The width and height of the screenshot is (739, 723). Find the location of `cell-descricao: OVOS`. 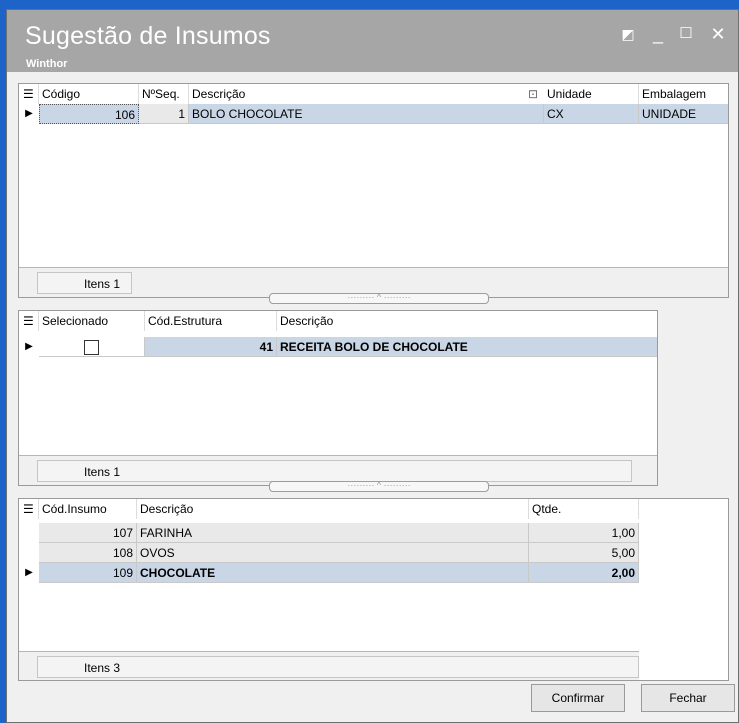

cell-descricao: OVOS is located at coordinates (333, 553).